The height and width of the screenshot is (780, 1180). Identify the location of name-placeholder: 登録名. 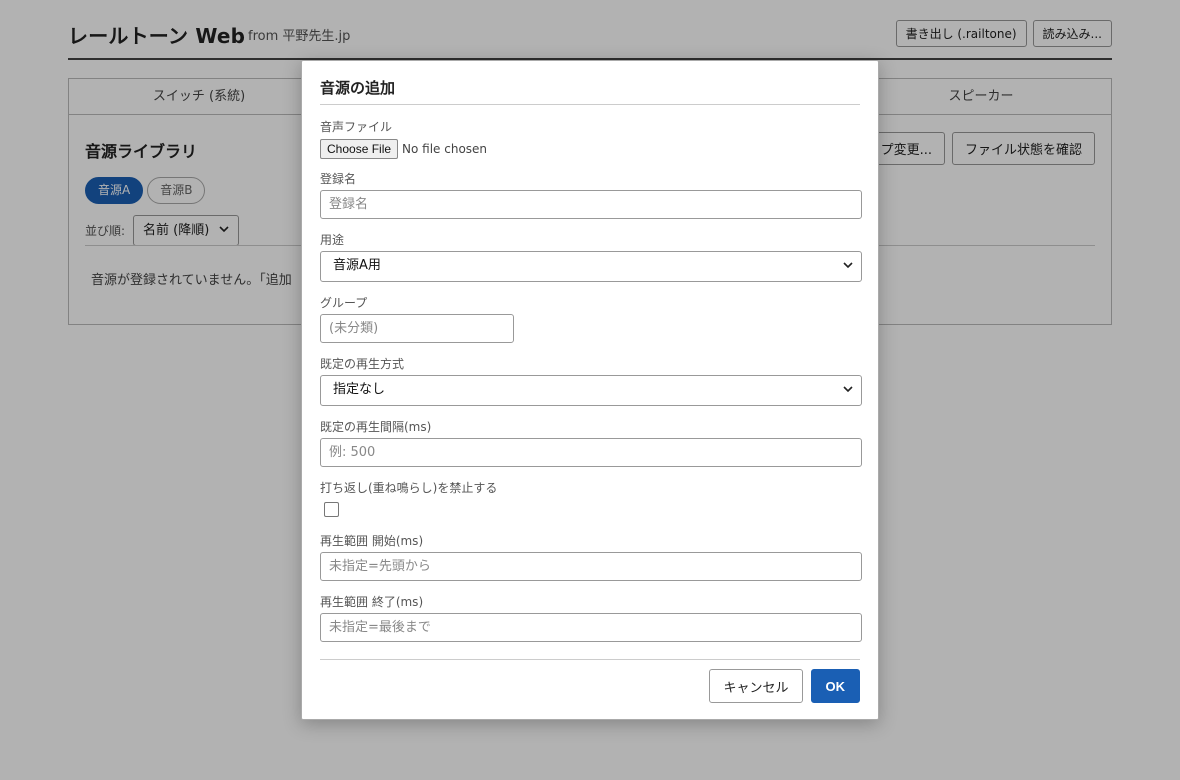
(349, 204).